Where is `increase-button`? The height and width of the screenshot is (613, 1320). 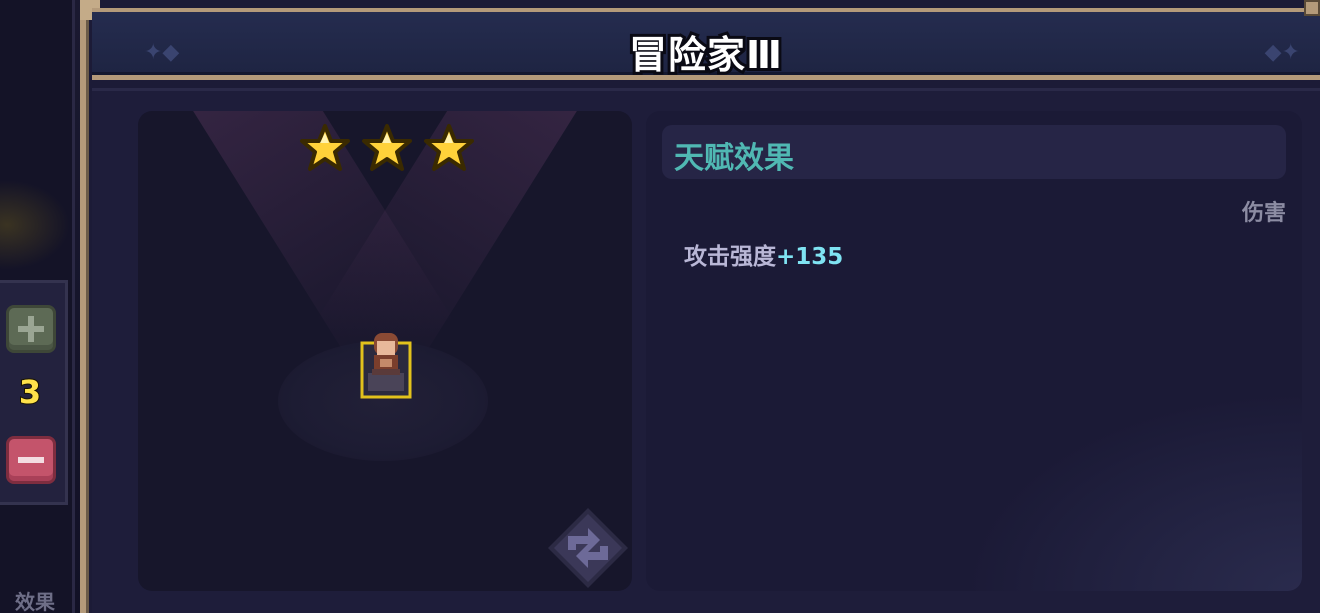
increase-button is located at coordinates (31, 329).